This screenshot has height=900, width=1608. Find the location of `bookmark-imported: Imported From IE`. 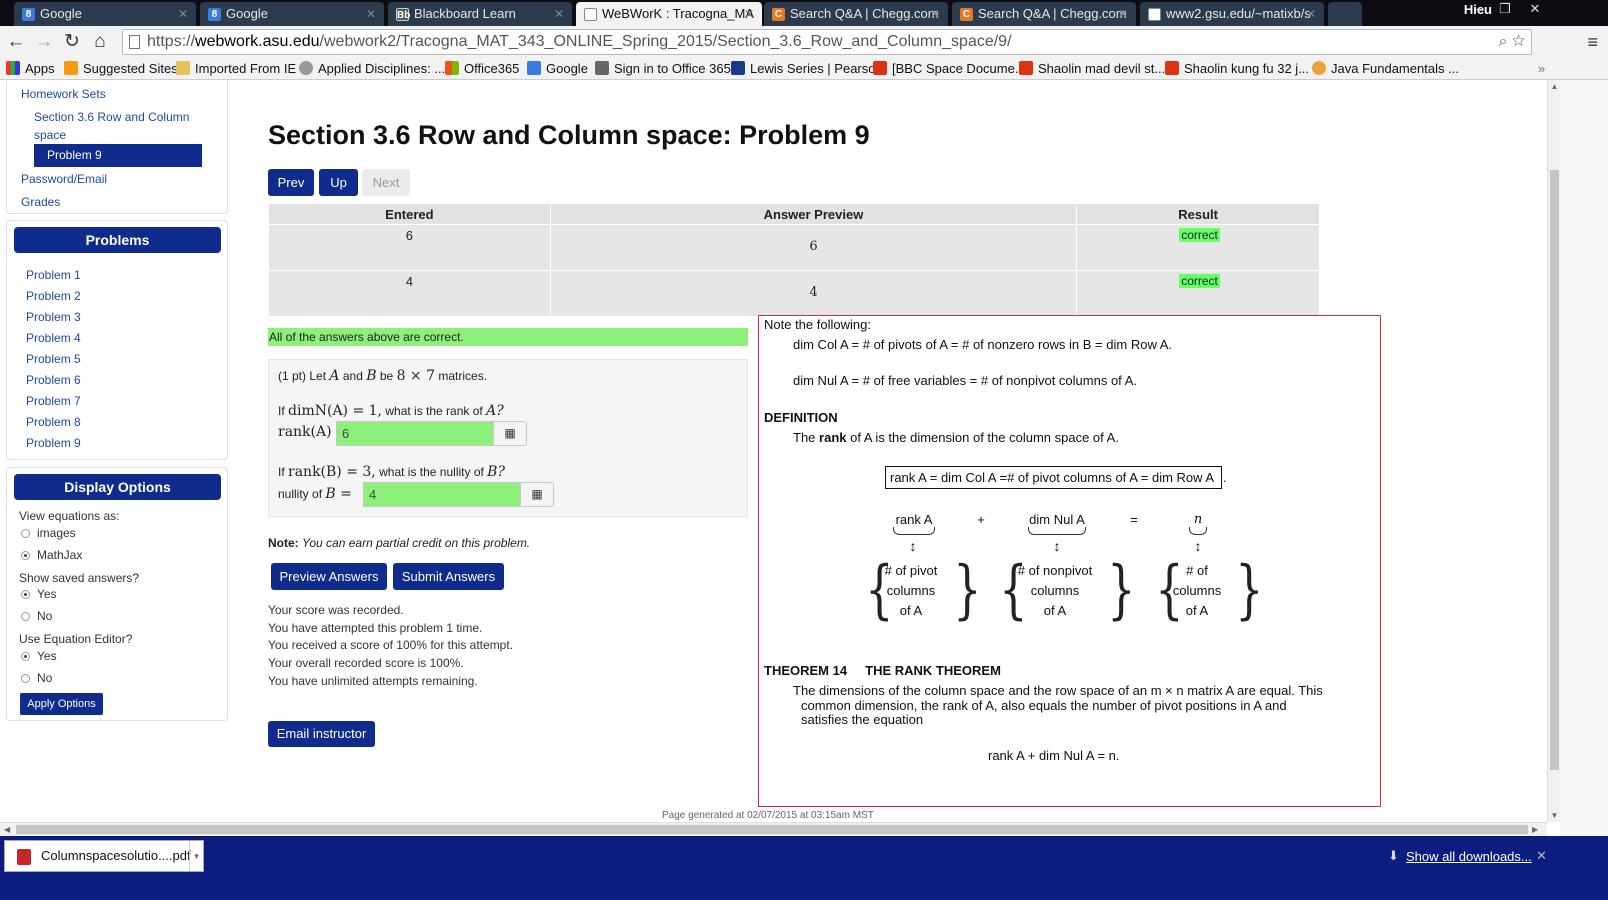

bookmark-imported: Imported From IE is located at coordinates (236, 69).